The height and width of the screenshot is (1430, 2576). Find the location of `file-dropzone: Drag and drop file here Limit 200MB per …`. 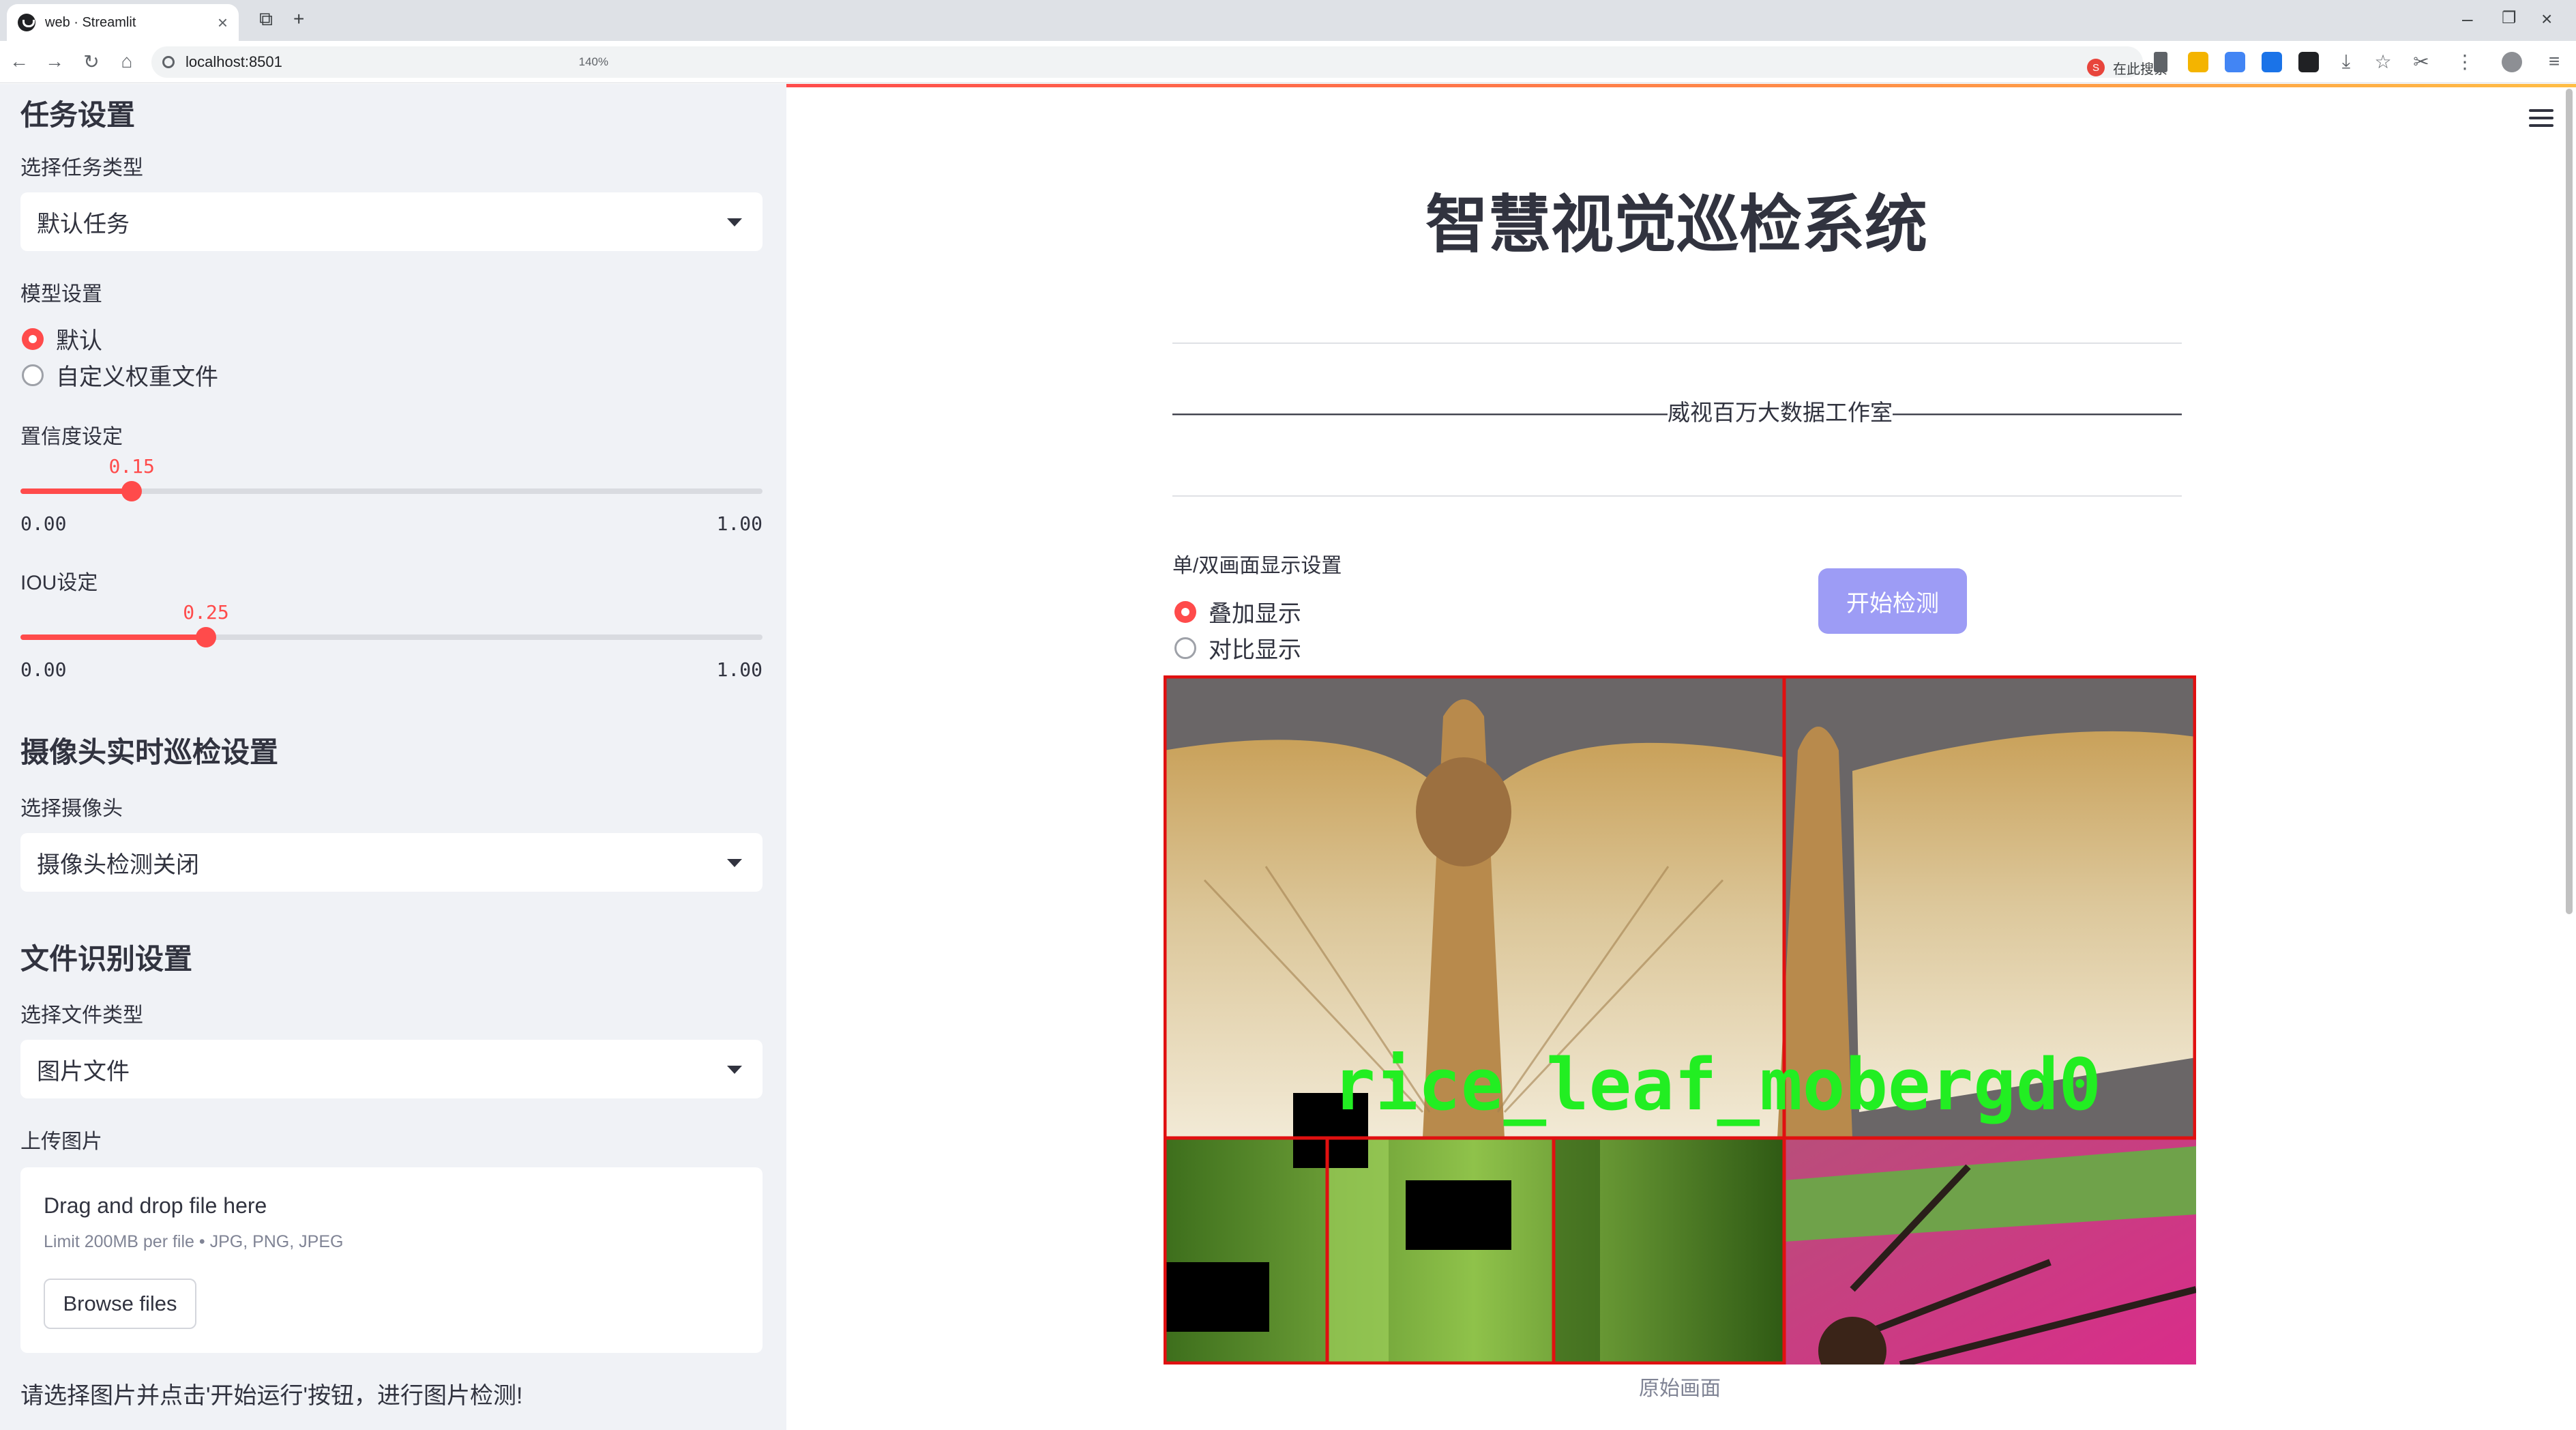

file-dropzone: Drag and drop file here Limit 200MB per … is located at coordinates (391, 1260).